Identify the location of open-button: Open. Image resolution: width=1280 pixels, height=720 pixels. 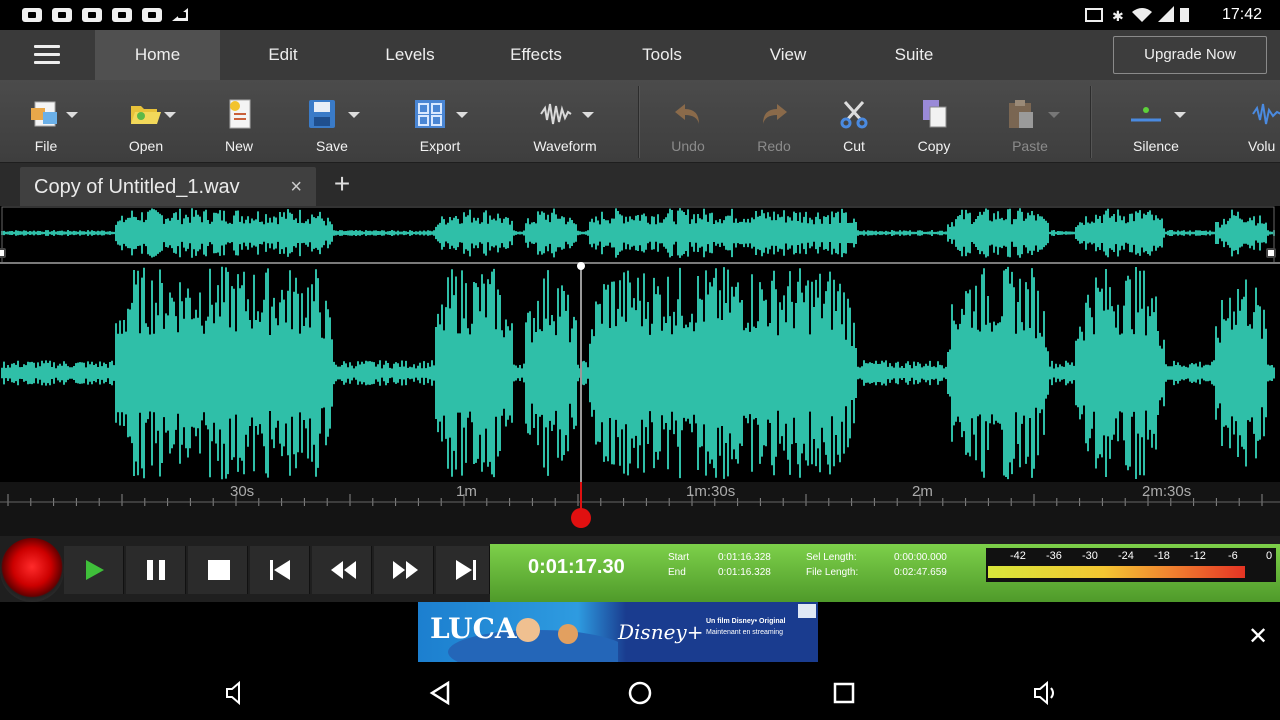
(146, 121).